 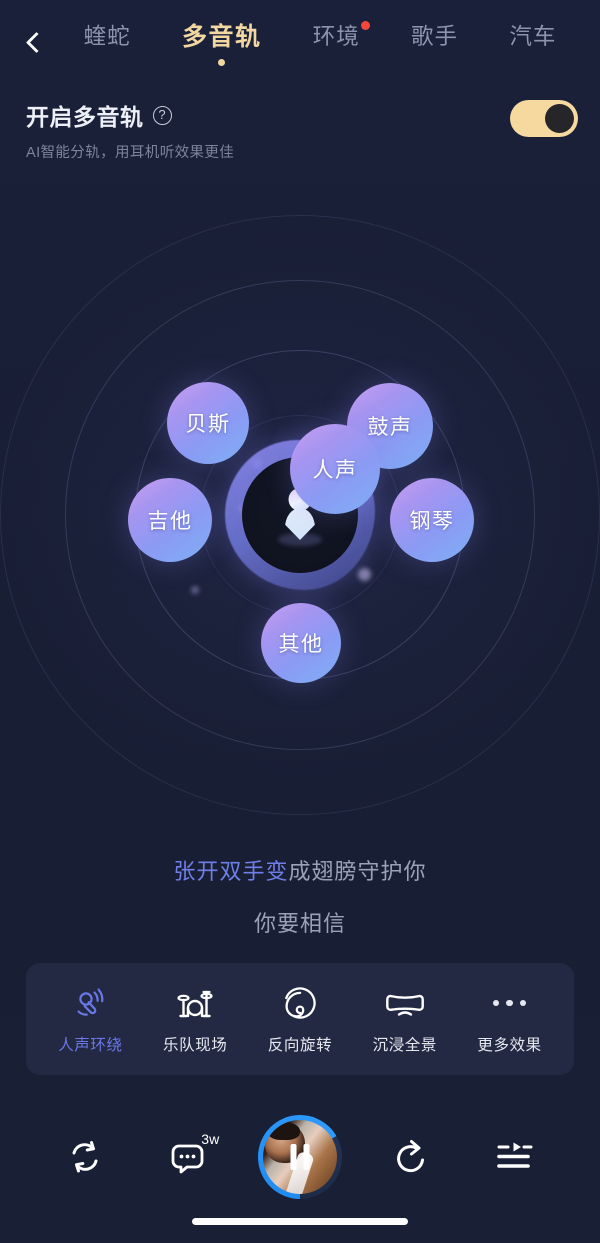 I want to click on tab-environment: 环境, so click(x=338, y=36).